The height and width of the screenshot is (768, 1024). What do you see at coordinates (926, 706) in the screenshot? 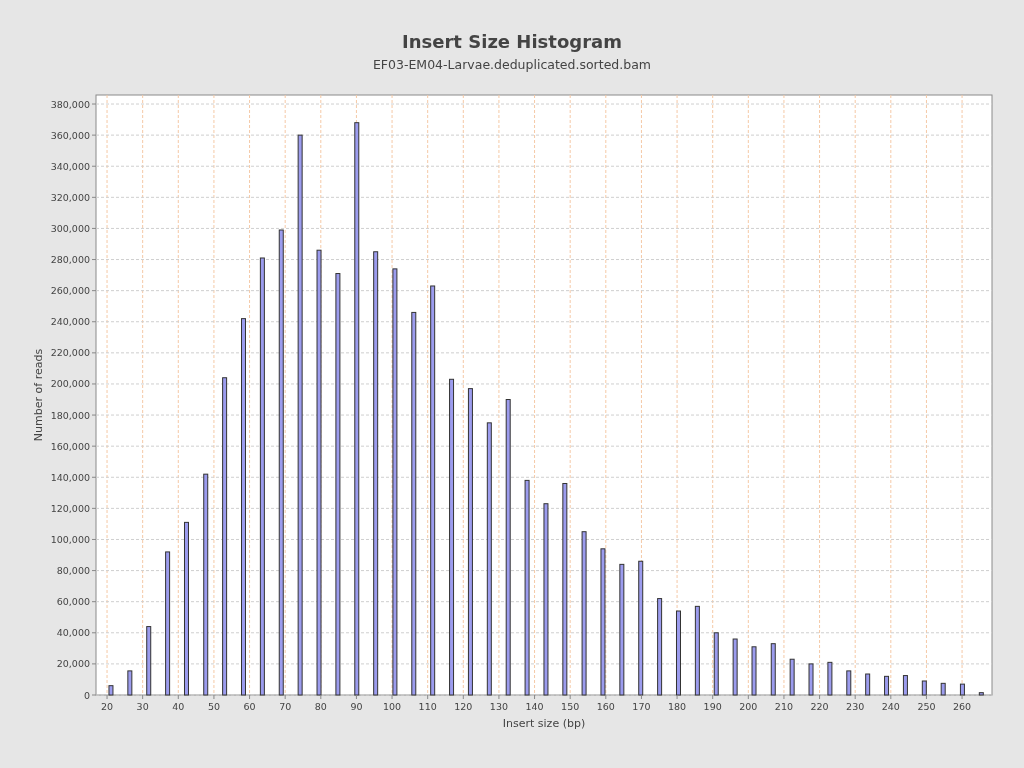
I see `x-tick-label: 250` at bounding box center [926, 706].